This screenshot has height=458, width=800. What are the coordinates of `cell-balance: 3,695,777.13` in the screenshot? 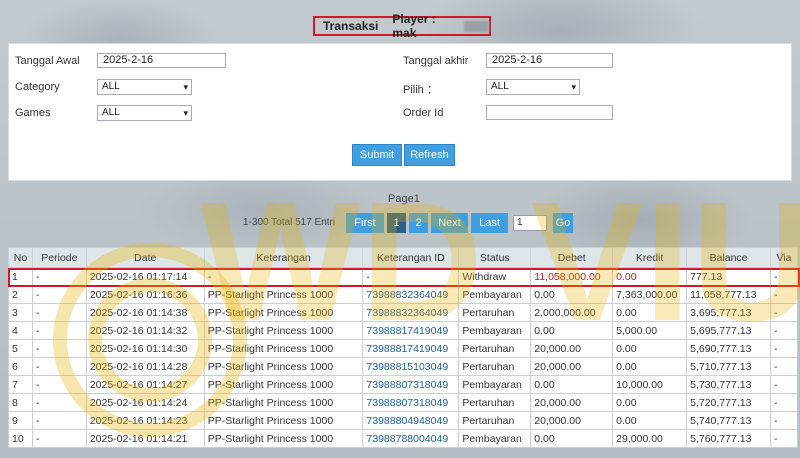 It's located at (728, 312).